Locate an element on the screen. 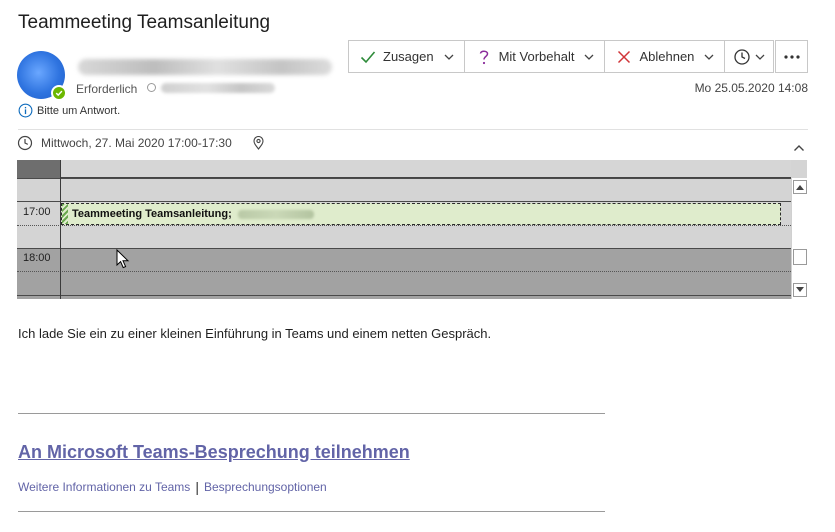 The height and width of the screenshot is (532, 835). tentative-label: Mit Vorbehalt is located at coordinates (536, 56).